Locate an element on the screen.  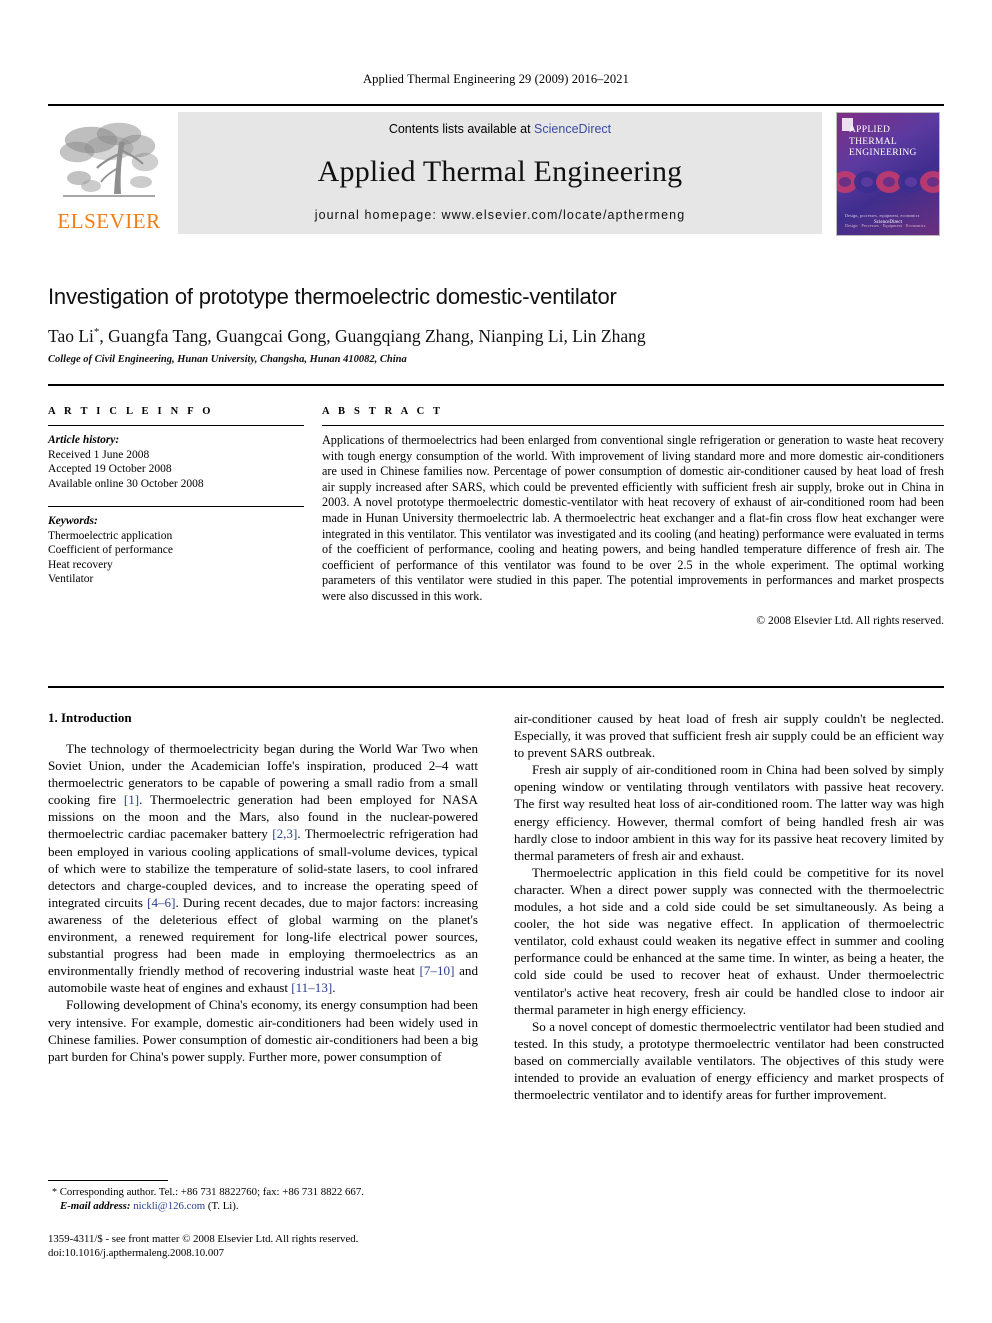
footnote-star-marker: * is located at coordinates (54, 1192).